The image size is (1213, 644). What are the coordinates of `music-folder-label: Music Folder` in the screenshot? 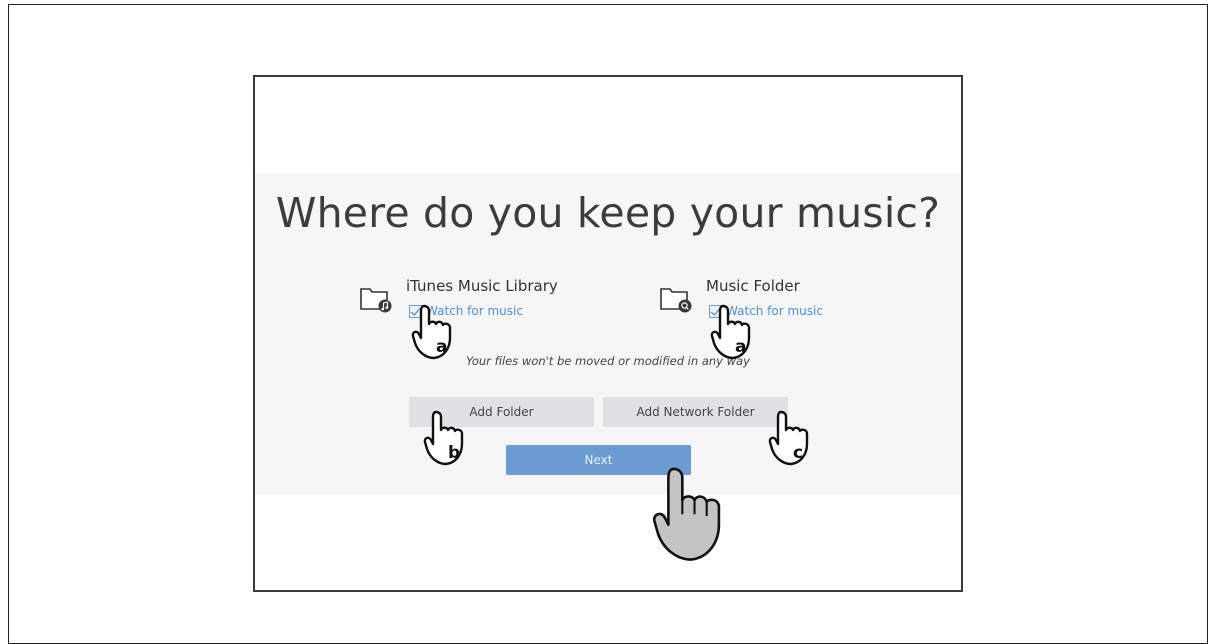 It's located at (753, 286).